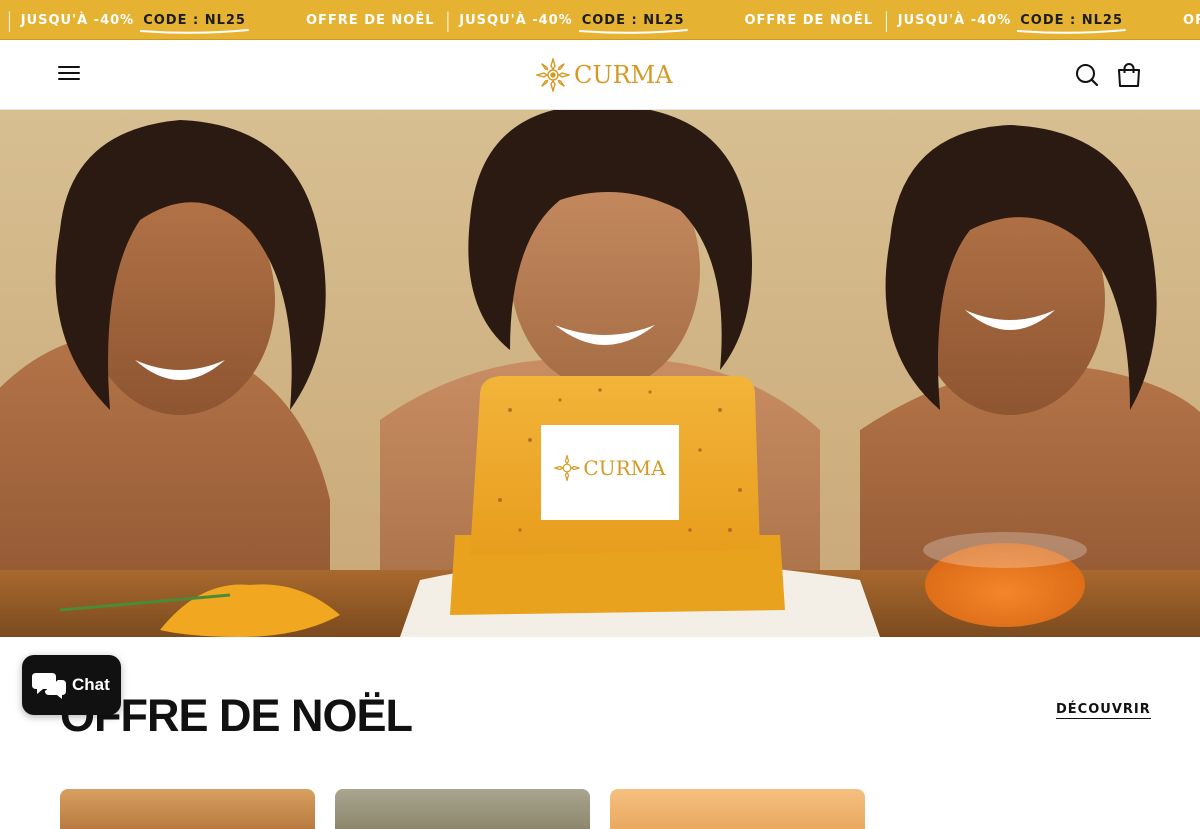 Image resolution: width=1200 pixels, height=829 pixels. Describe the element at coordinates (91, 684) in the screenshot. I see `chat-label: Chat` at that location.